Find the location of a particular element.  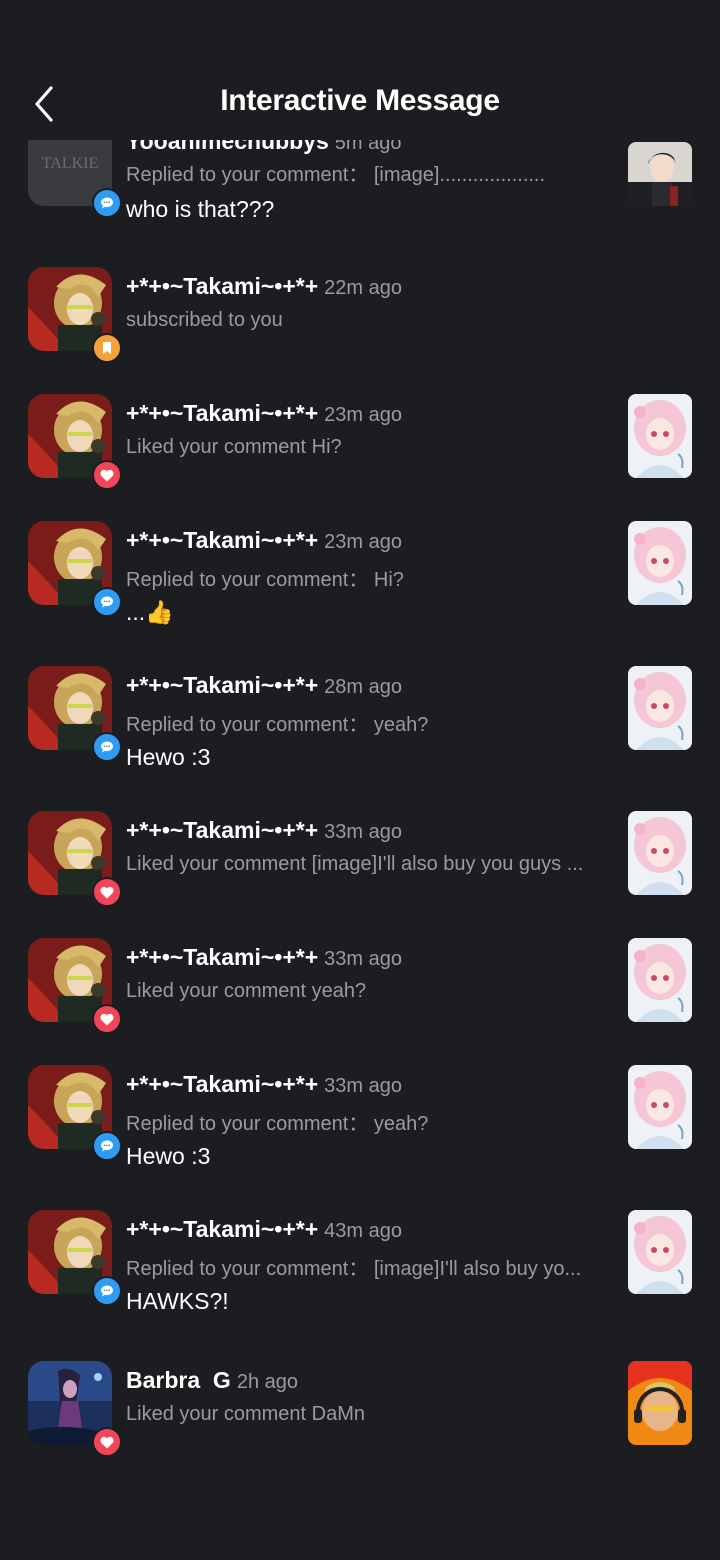

timestamp: 43m ago is located at coordinates (363, 1231).